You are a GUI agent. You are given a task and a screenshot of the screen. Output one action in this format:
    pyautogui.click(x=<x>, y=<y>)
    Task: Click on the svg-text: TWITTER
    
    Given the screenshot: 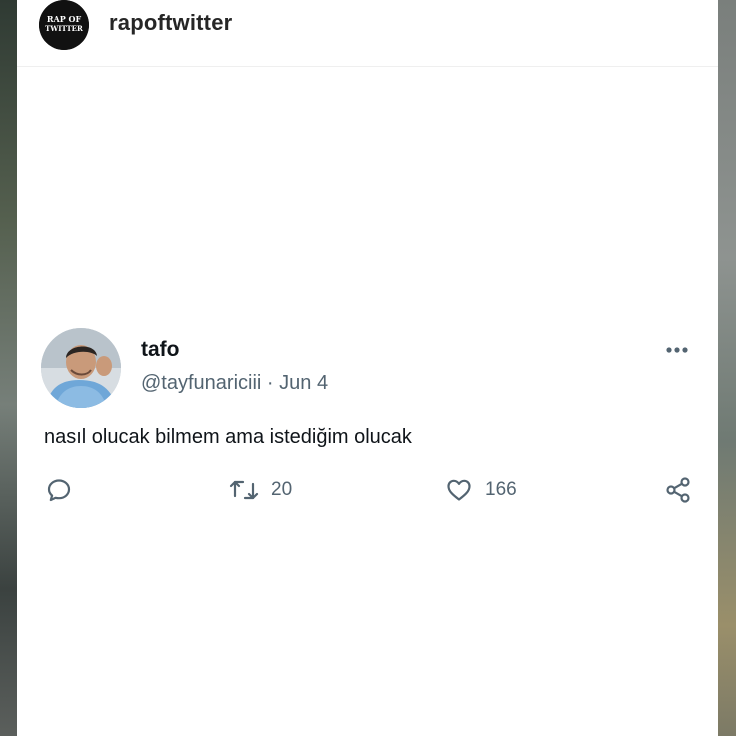 What is the action you would take?
    pyautogui.click(x=64, y=28)
    